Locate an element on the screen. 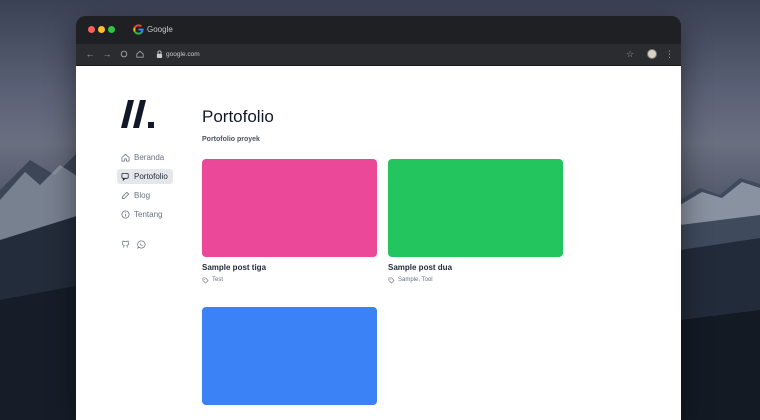  reload-icon is located at coordinates (124, 54).